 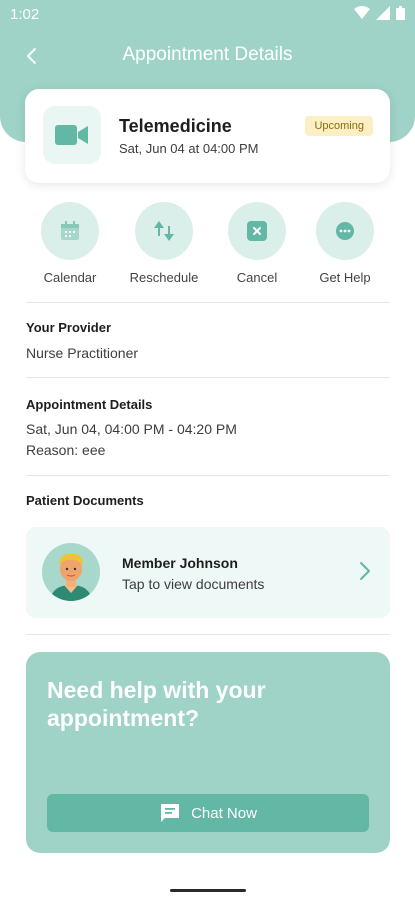 I want to click on cancel-icon, so click(x=257, y=231).